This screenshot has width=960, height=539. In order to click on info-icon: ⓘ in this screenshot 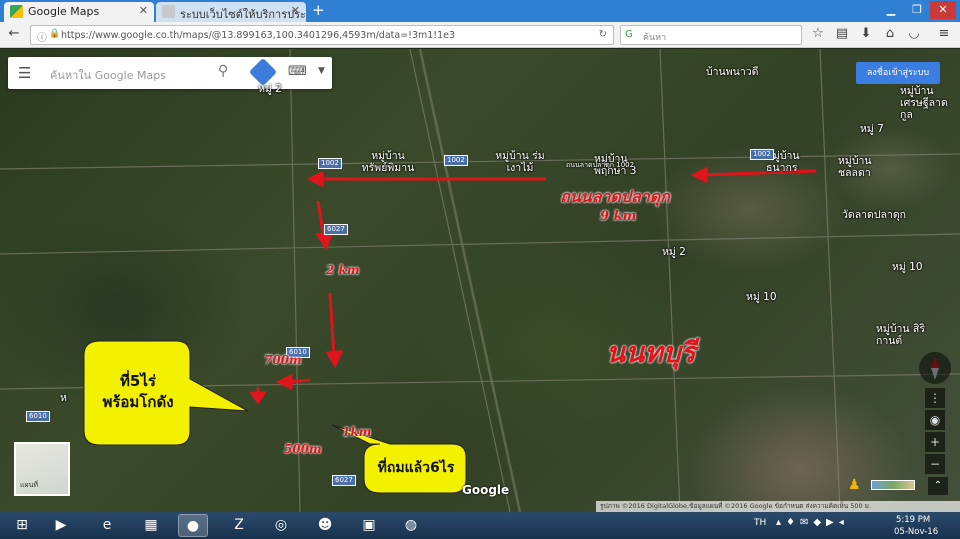, I will do `click(42, 36)`.